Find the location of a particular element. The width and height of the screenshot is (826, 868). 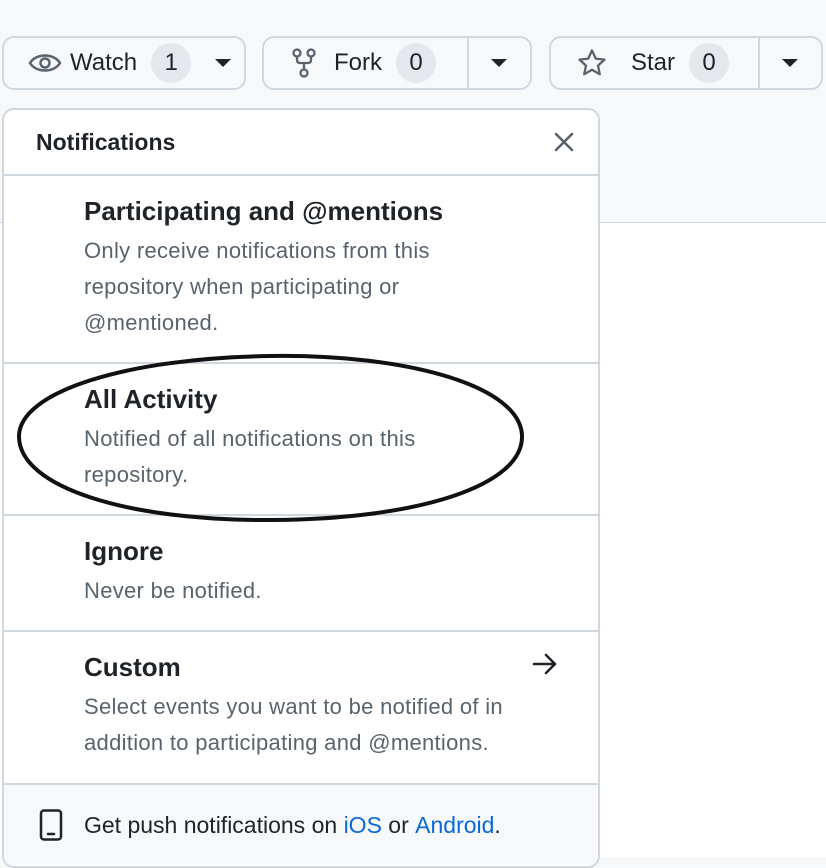

repo-forked-icon is located at coordinates (304, 63).